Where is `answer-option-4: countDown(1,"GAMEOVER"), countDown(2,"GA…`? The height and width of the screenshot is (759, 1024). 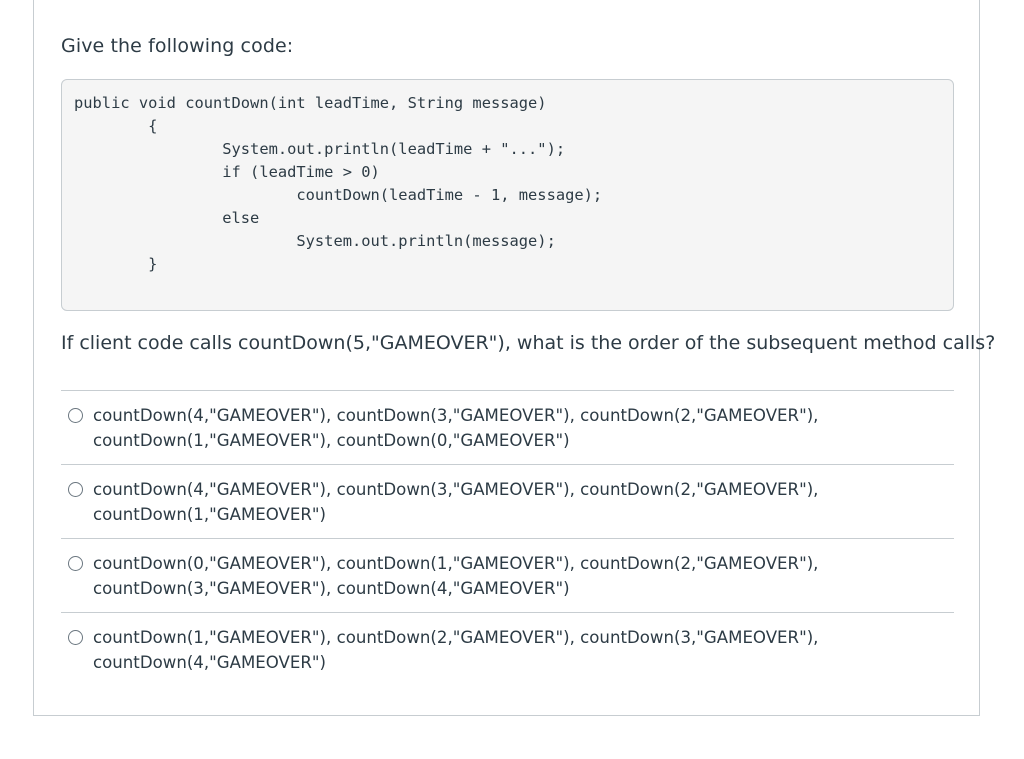
answer-option-4: countDown(1,"GAMEOVER"), countDown(2,"GA… is located at coordinates (507, 649).